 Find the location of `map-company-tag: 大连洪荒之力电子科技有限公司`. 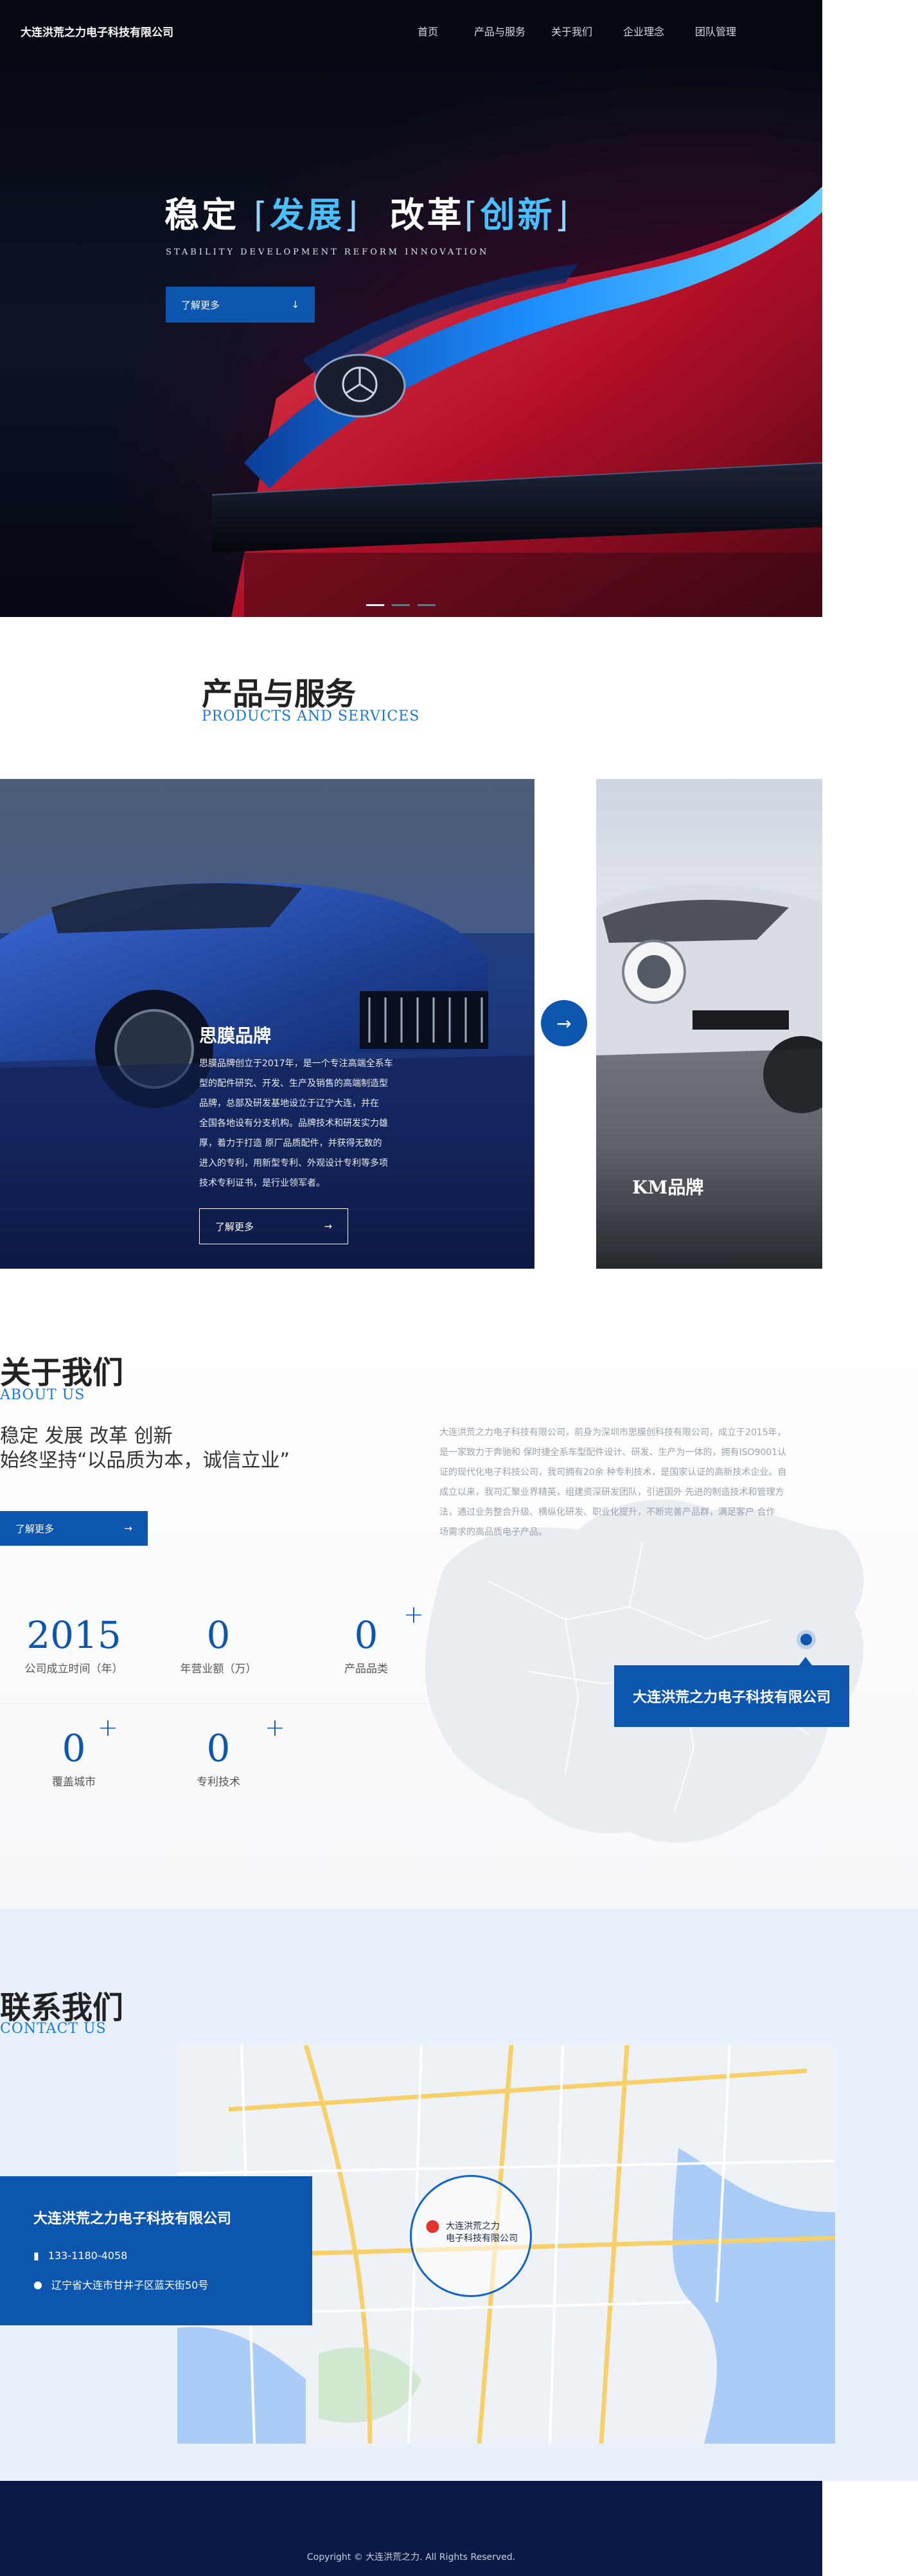

map-company-tag: 大连洪荒之力电子科技有限公司 is located at coordinates (732, 1696).